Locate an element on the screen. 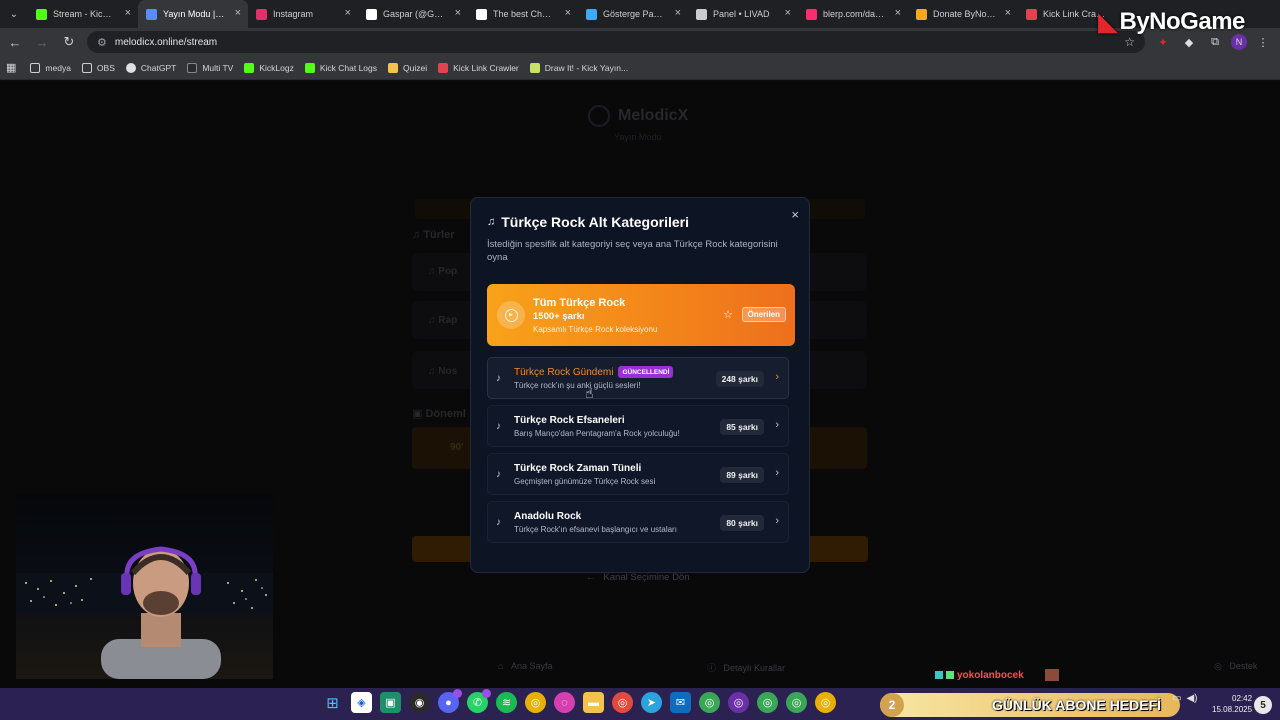 The width and height of the screenshot is (1280, 720). reload-icon: ↻ is located at coordinates (69, 42).